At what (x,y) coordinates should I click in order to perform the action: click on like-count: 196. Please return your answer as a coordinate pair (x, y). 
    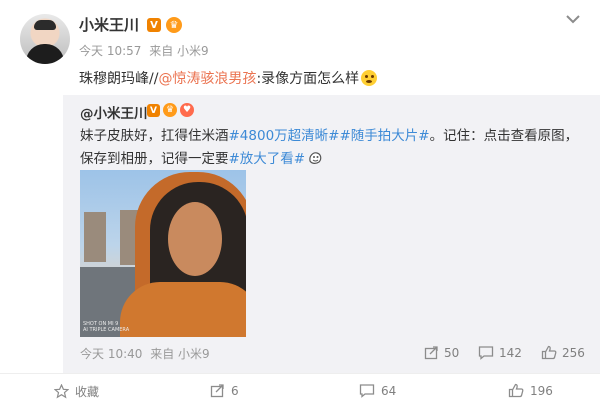
    Looking at the image, I should click on (541, 390).